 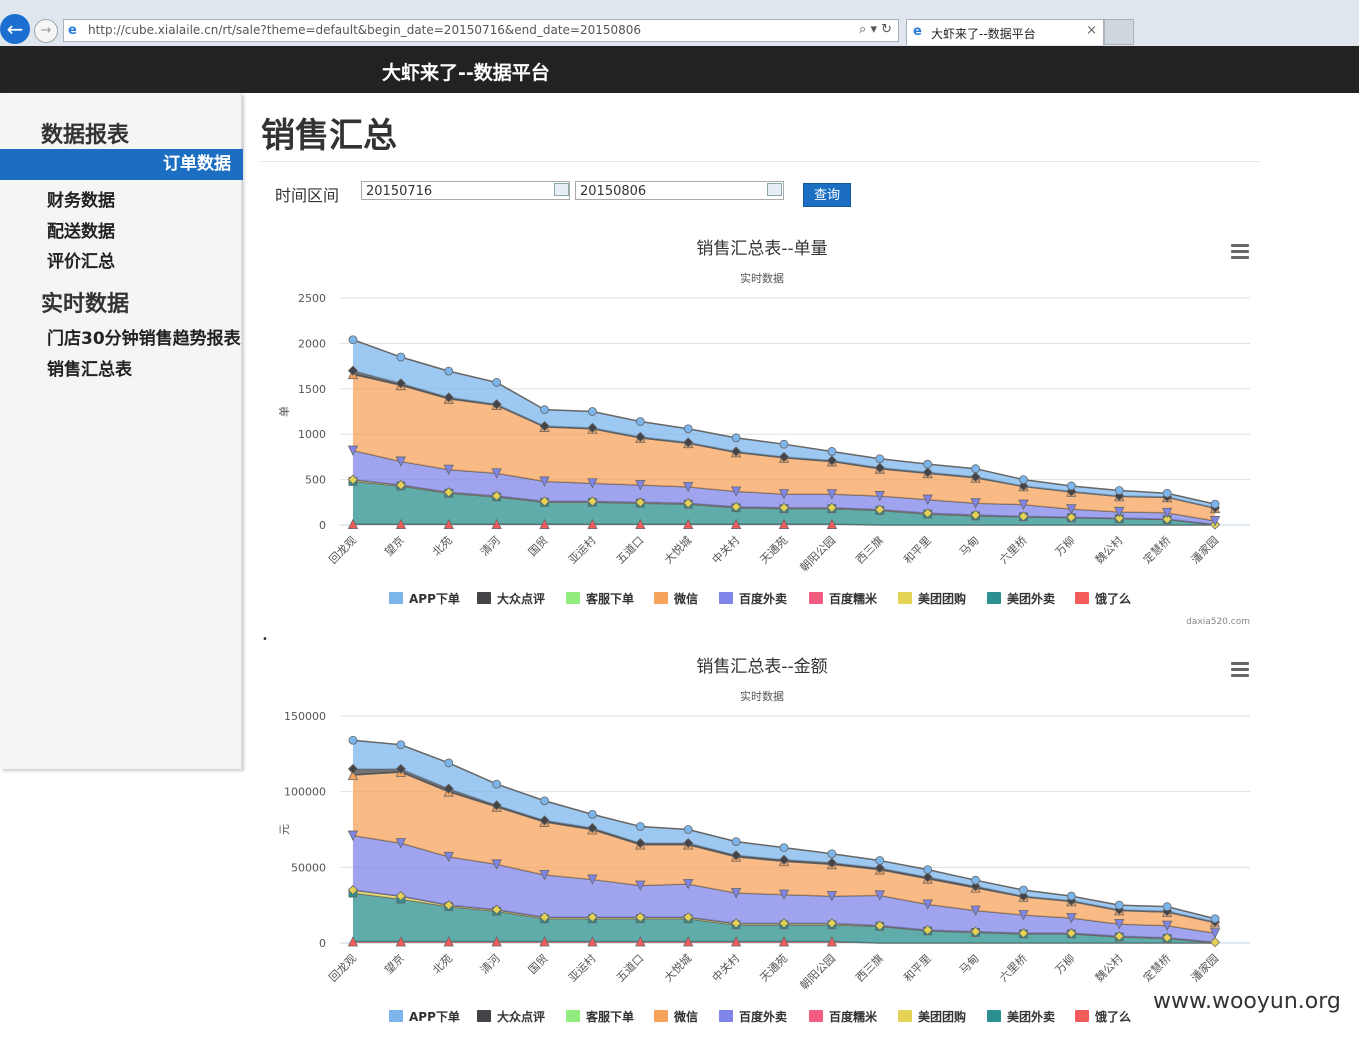 I want to click on chart-credit: daxia520.com, so click(x=1218, y=622).